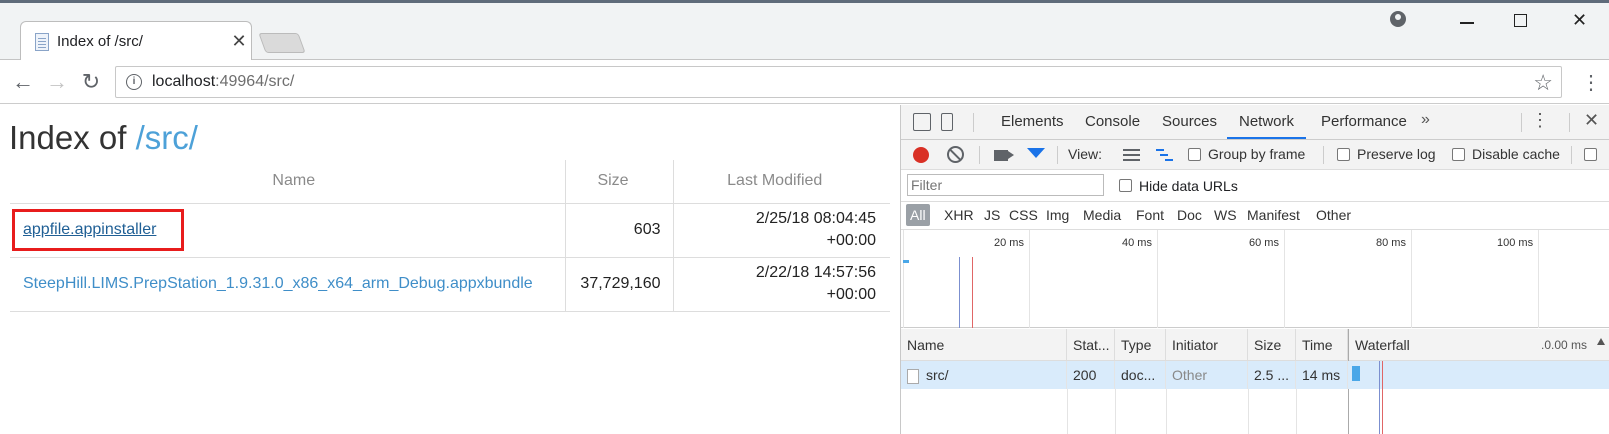 The width and height of the screenshot is (1609, 434). What do you see at coordinates (239, 41) in the screenshot?
I see `close-tab-icon: ✕` at bounding box center [239, 41].